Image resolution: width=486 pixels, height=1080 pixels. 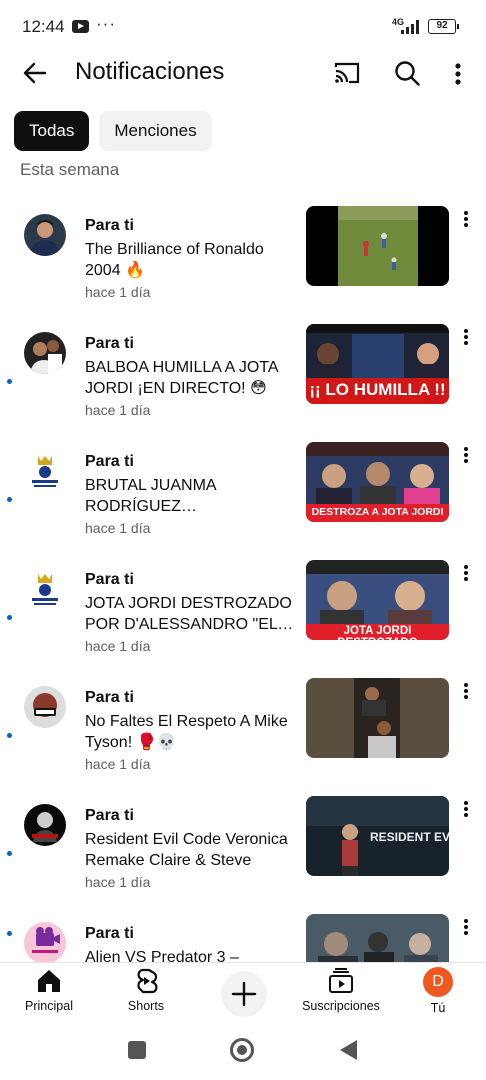 I want to click on bottom-nav: Principal Shorts Suscripciones D Tú, so click(x=243, y=992).